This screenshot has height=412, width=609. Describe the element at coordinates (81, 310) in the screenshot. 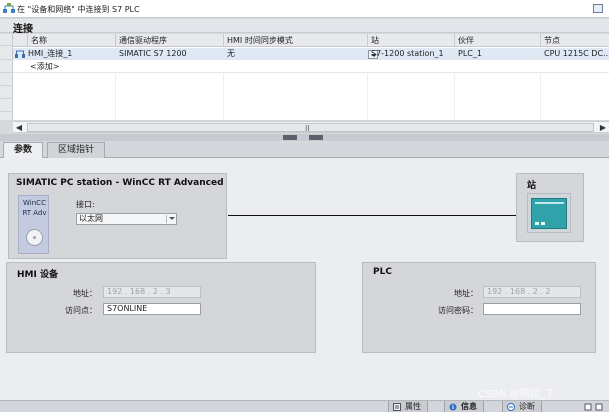

I see `hmi-access-point-label: 访问点：` at that location.